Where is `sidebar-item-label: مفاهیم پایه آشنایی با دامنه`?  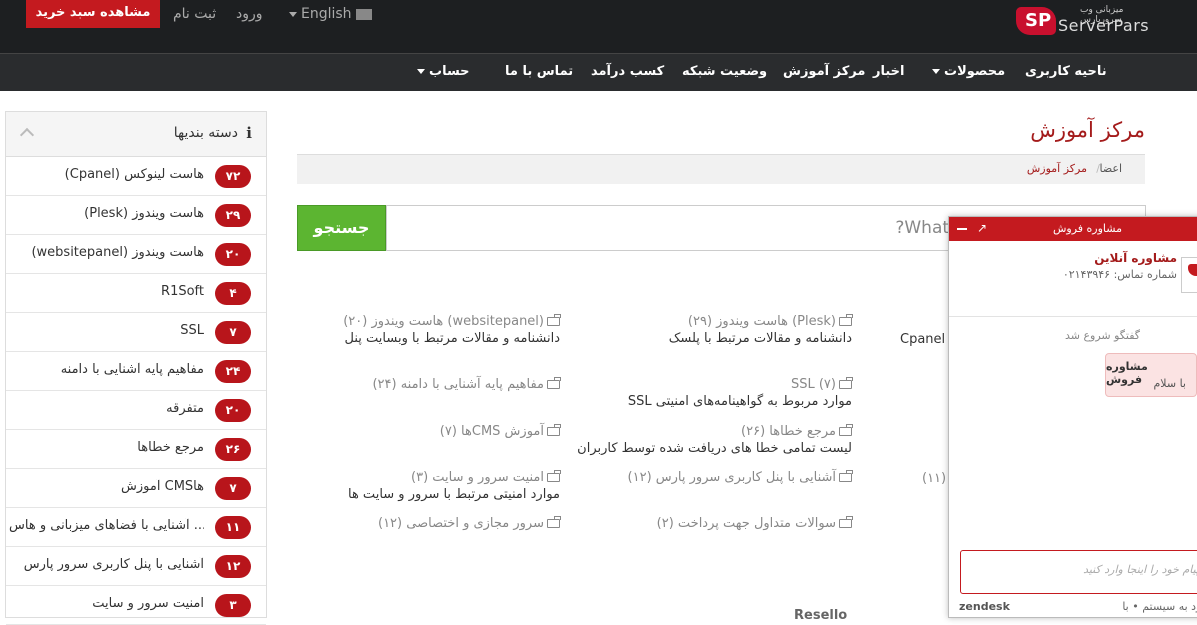 sidebar-item-label: مفاهیم پایه آشنایی با دامنه is located at coordinates (132, 369).